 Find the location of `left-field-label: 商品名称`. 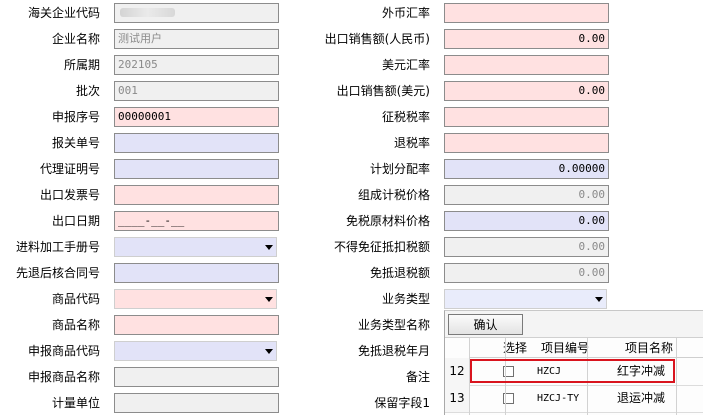

left-field-label: 商品名称 is located at coordinates (75, 325).